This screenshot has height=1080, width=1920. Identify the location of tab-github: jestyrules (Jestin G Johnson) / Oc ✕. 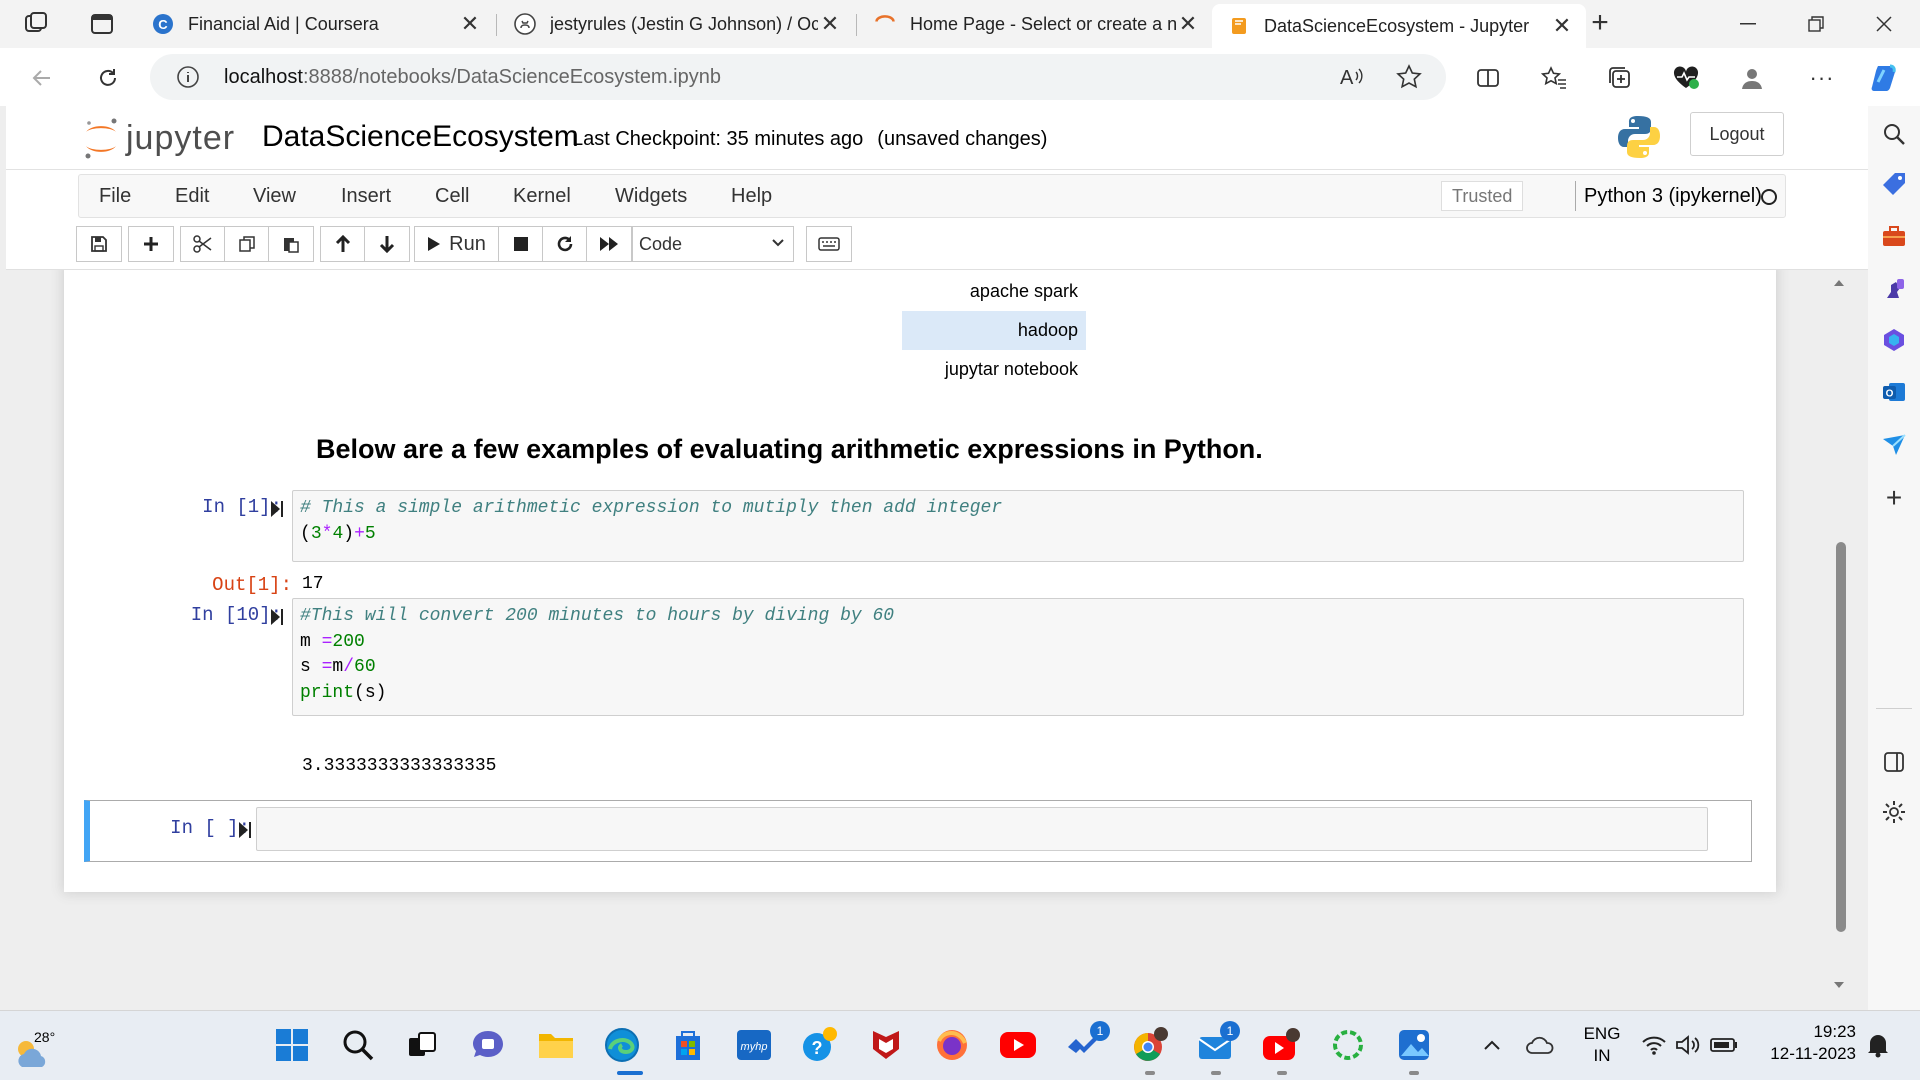
(676, 24).